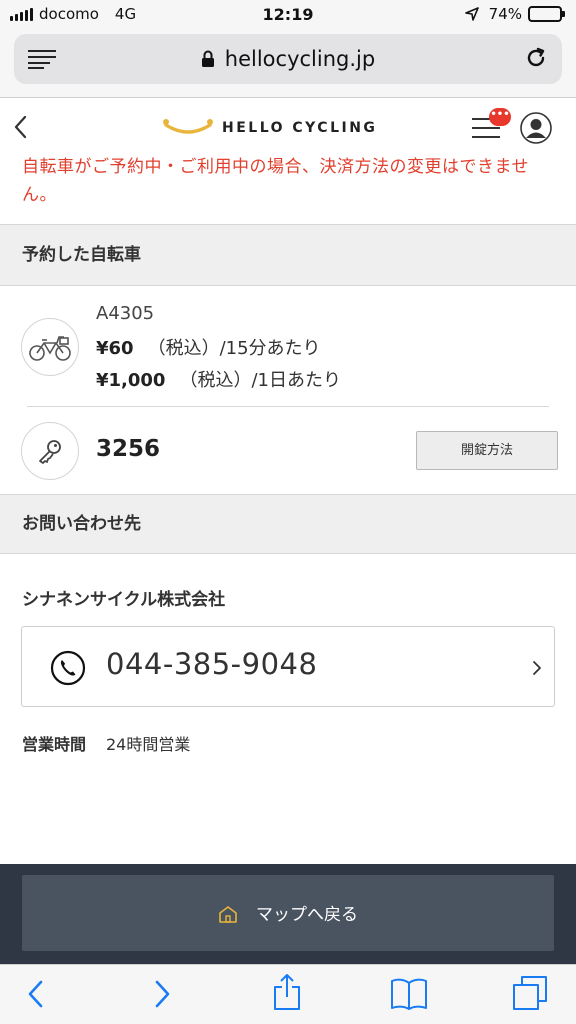 This screenshot has width=576, height=1024. What do you see at coordinates (505, 14) in the screenshot?
I see `battery-percent: 74%` at bounding box center [505, 14].